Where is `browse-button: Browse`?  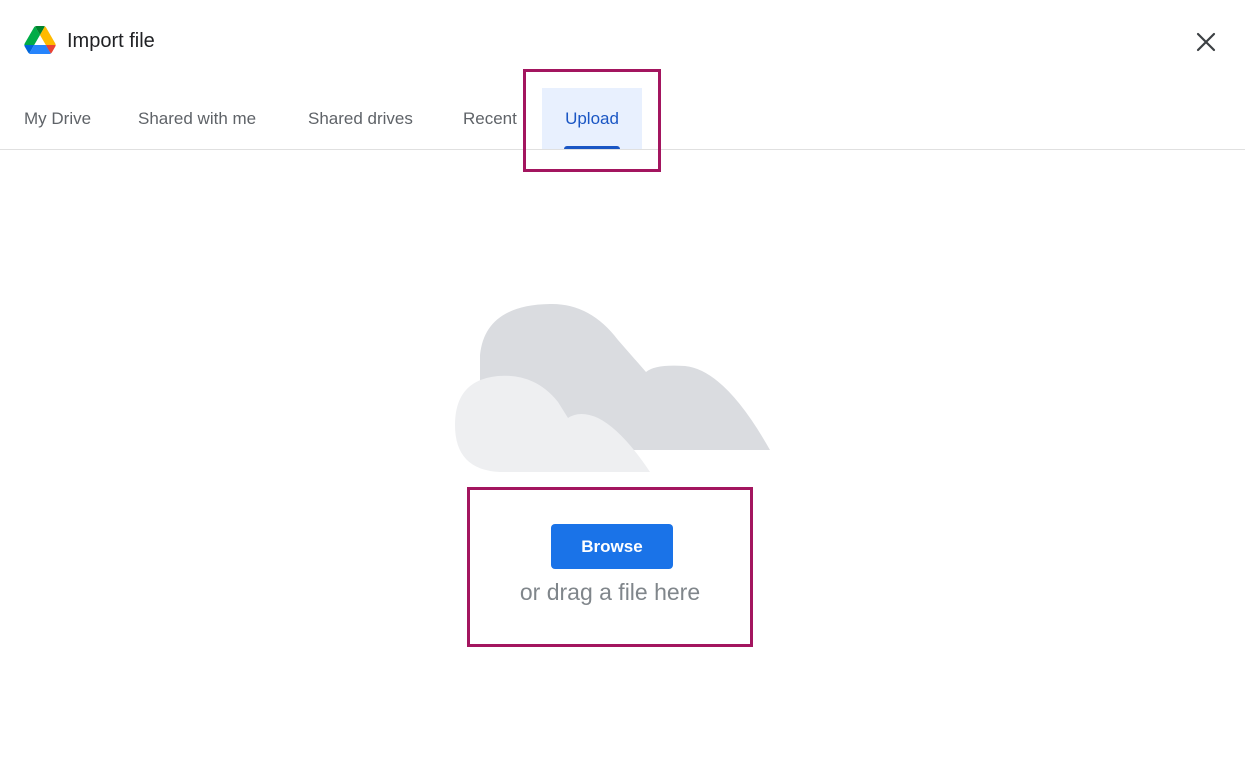
browse-button: Browse is located at coordinates (612, 546).